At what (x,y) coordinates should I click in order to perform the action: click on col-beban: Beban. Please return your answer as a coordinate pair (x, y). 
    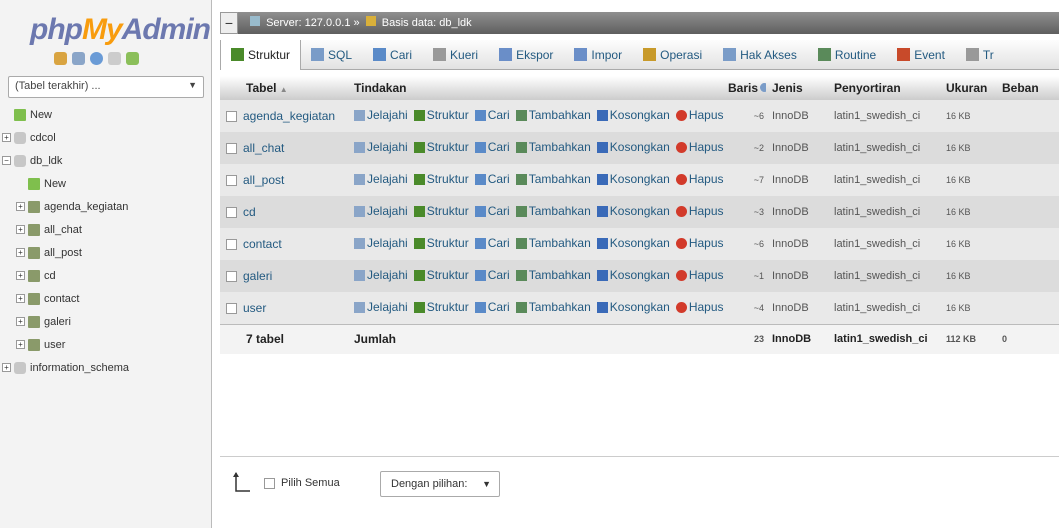
    Looking at the image, I should click on (1027, 88).